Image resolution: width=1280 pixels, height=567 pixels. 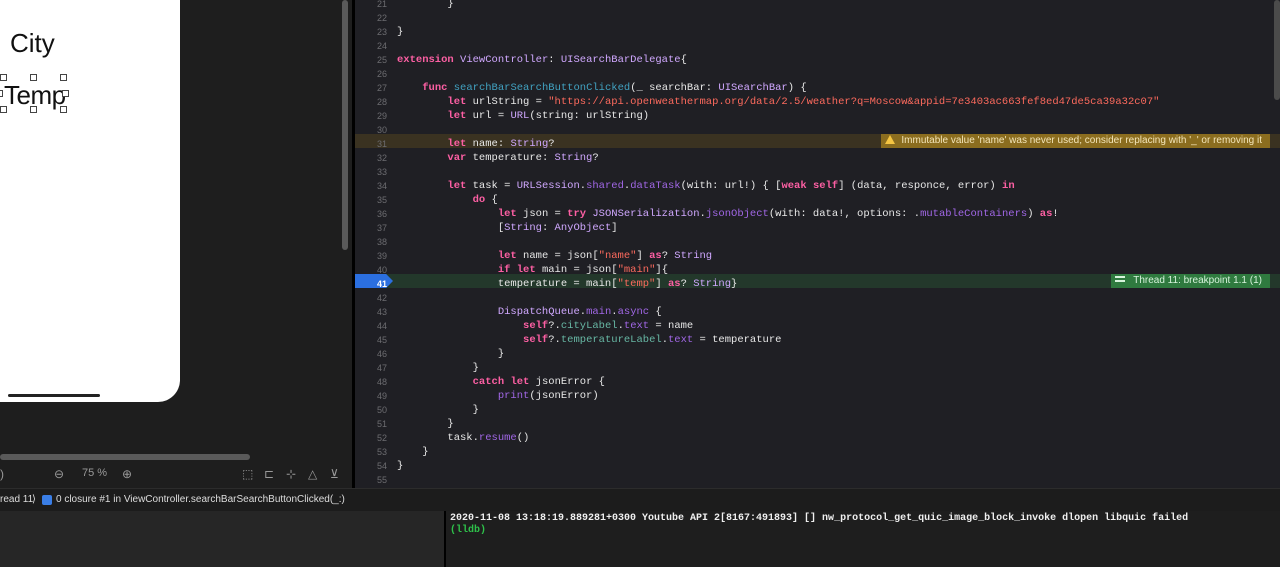 What do you see at coordinates (125, 457) in the screenshot?
I see `horizontal-scrollbar` at bounding box center [125, 457].